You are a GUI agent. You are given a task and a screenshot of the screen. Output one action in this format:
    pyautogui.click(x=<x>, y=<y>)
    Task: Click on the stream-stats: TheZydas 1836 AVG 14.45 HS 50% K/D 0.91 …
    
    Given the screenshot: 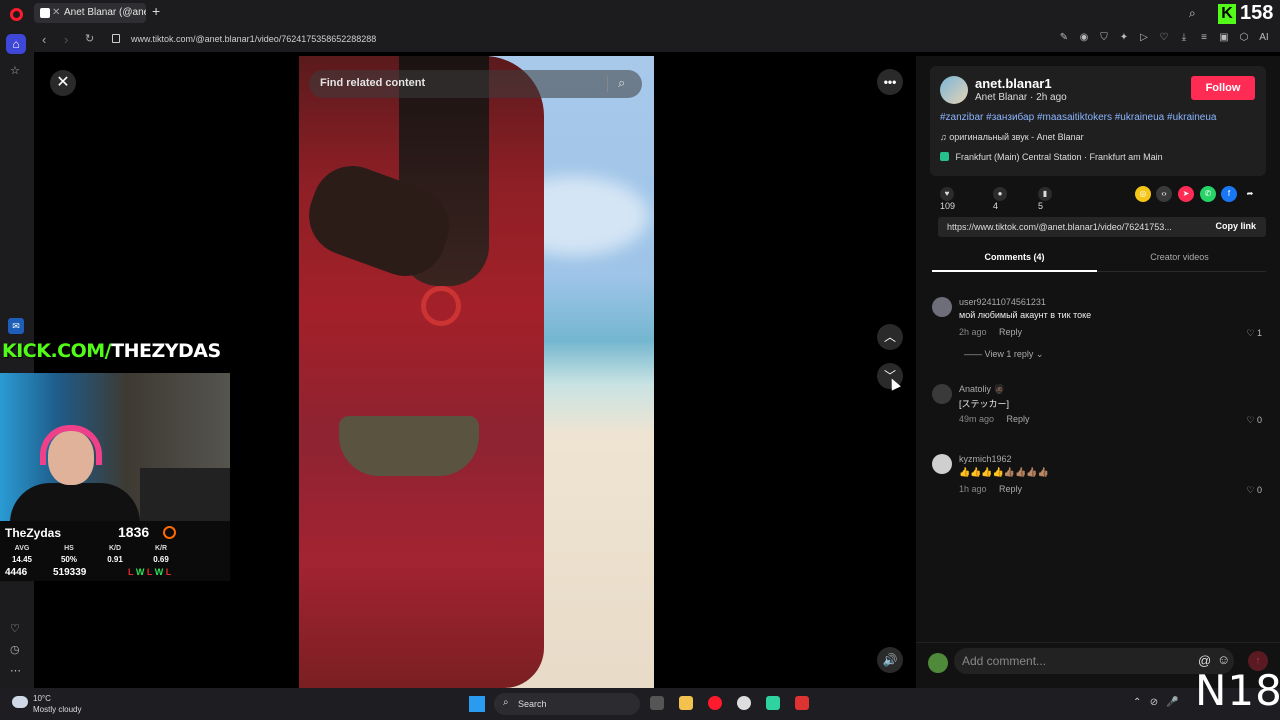 What is the action you would take?
    pyautogui.click(x=115, y=551)
    